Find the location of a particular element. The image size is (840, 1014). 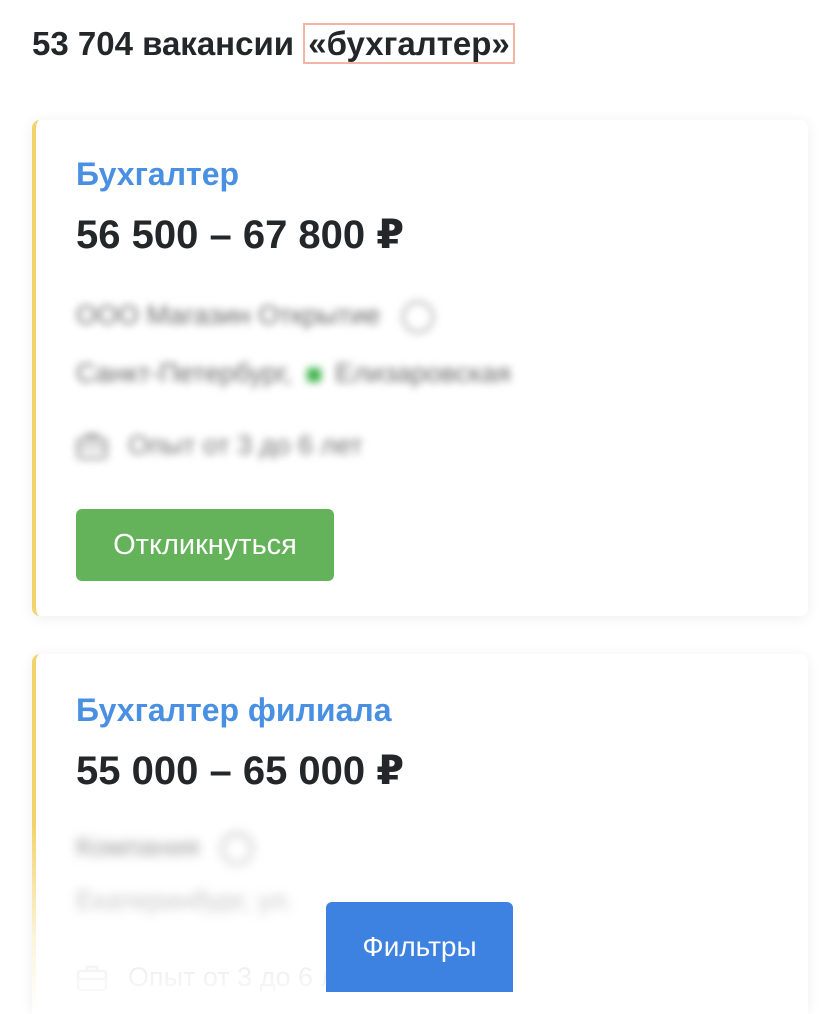

vacancy-title-link: Бухгалтер is located at coordinates (157, 174).